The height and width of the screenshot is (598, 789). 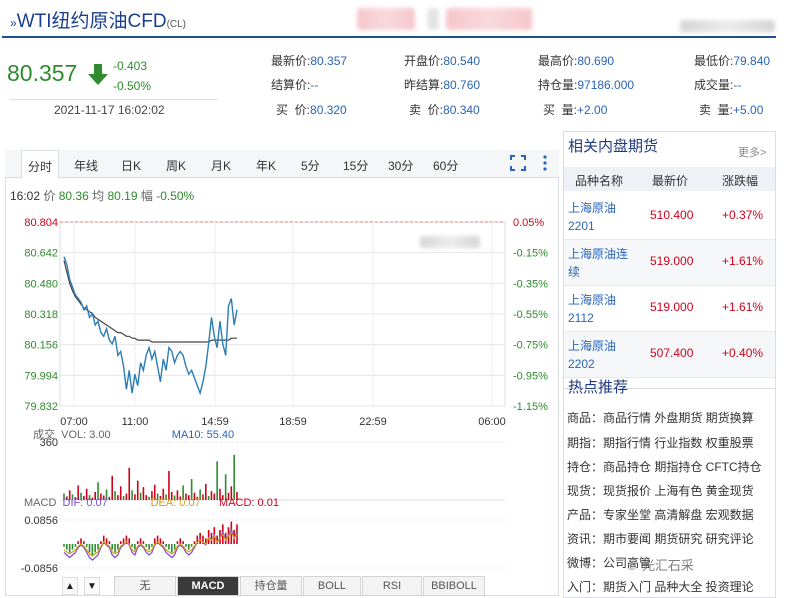 I want to click on hot-row: 资讯：期市要闻 期货研究 研究评论, so click(x=660, y=538).